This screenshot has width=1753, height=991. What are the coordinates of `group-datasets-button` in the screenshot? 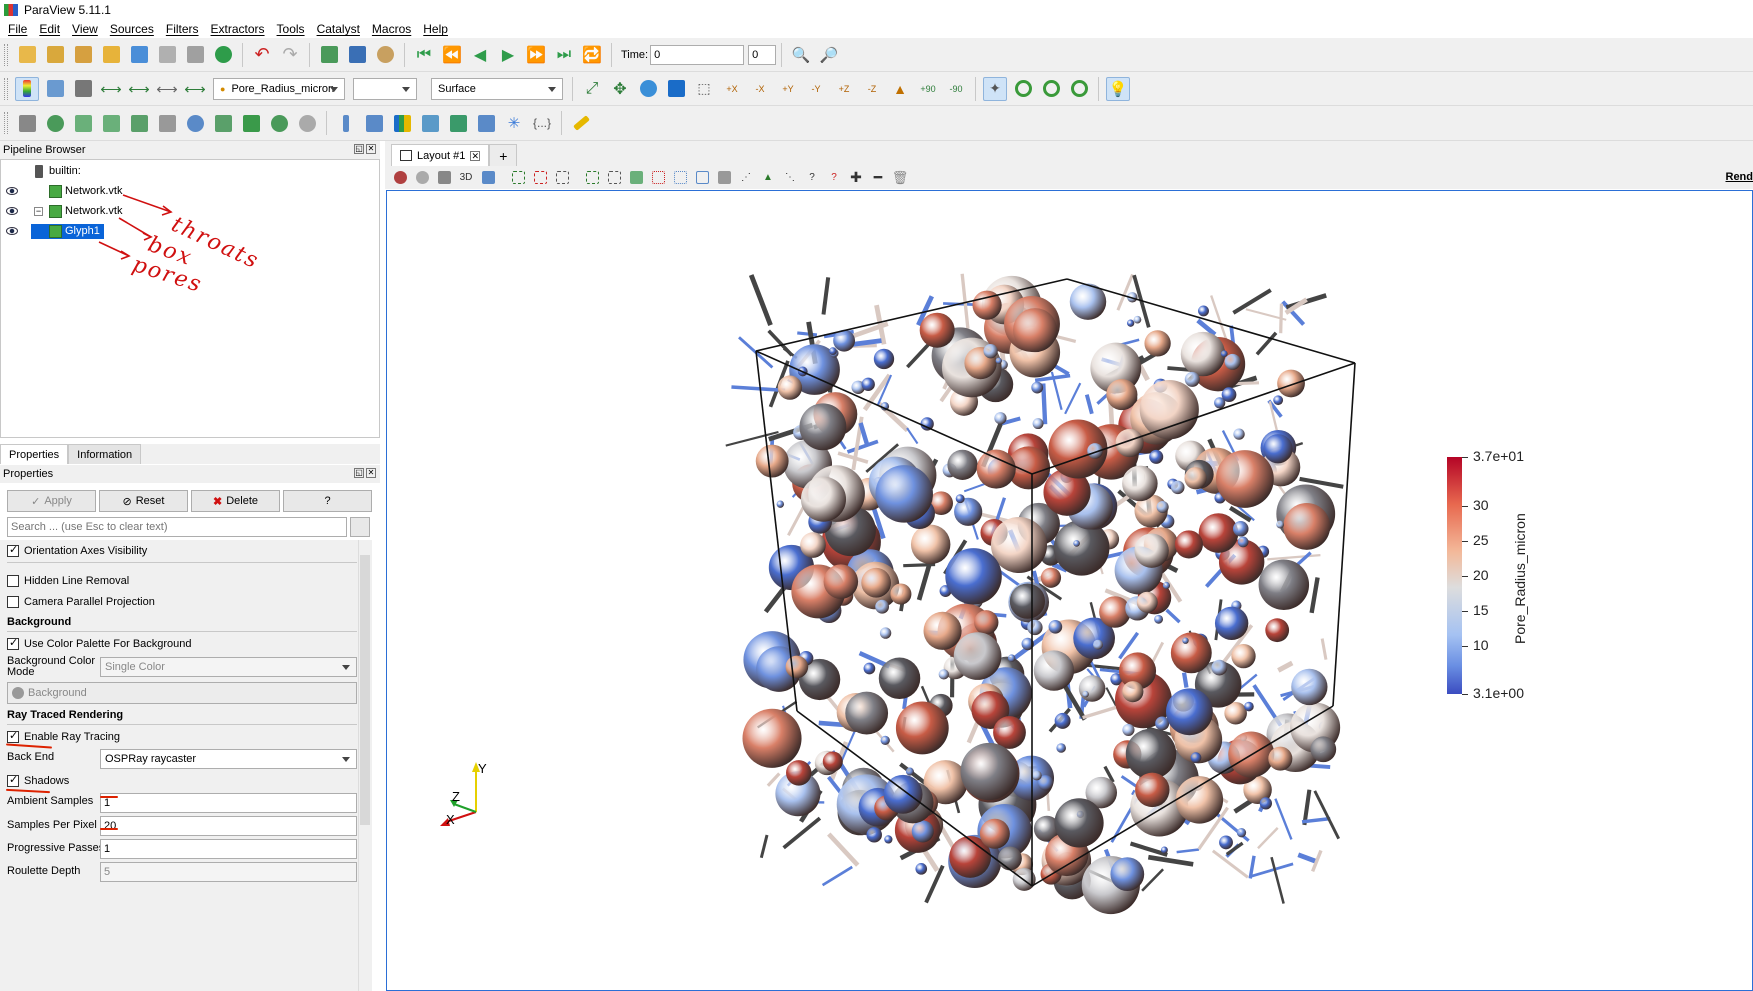 It's located at (279, 123).